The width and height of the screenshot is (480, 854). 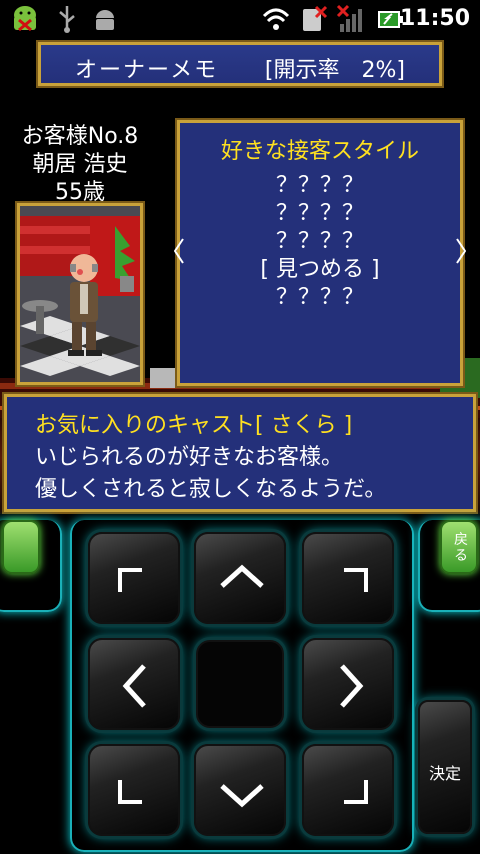 I want to click on usb-icon, so click(x=67, y=19).